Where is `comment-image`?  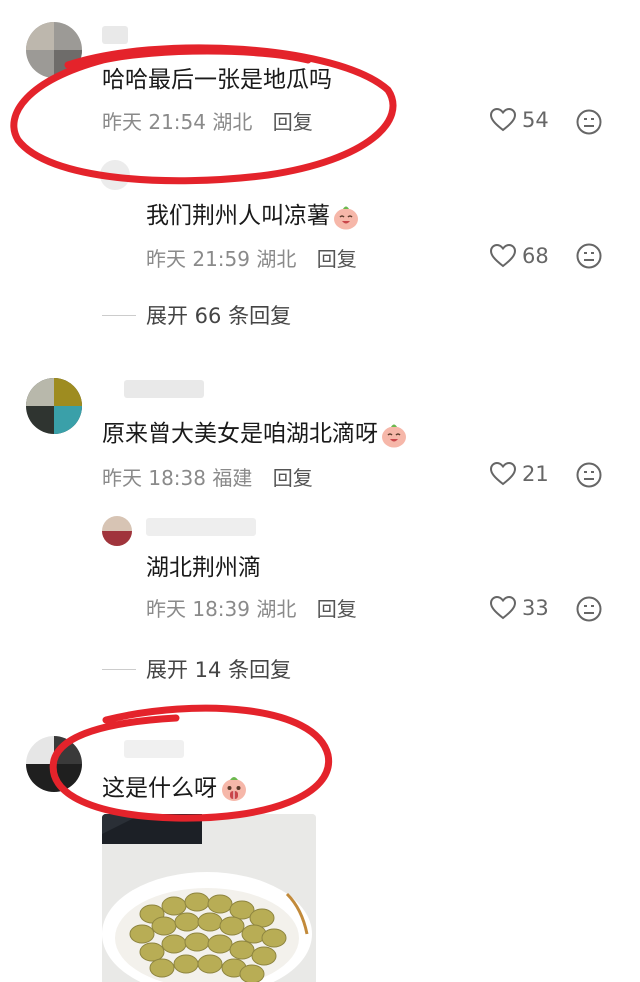 comment-image is located at coordinates (209, 898).